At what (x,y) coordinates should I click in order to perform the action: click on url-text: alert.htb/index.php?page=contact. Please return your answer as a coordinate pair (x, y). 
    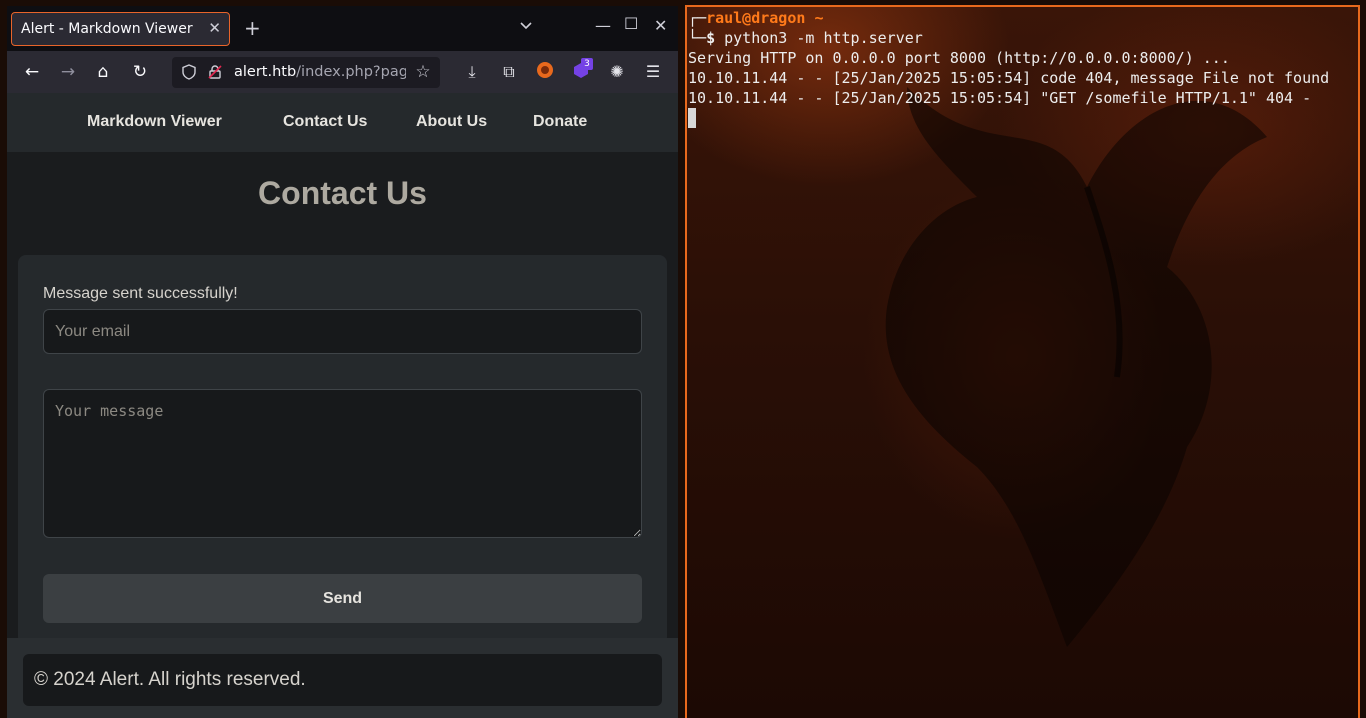
    Looking at the image, I should click on (320, 72).